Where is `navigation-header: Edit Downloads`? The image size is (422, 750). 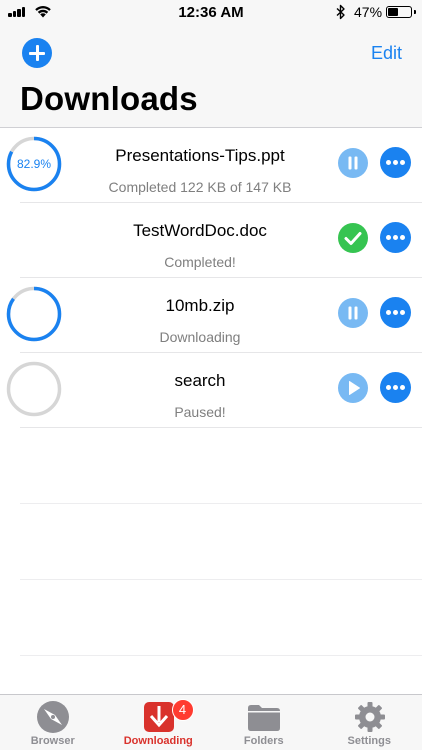
navigation-header: Edit Downloads is located at coordinates (211, 76).